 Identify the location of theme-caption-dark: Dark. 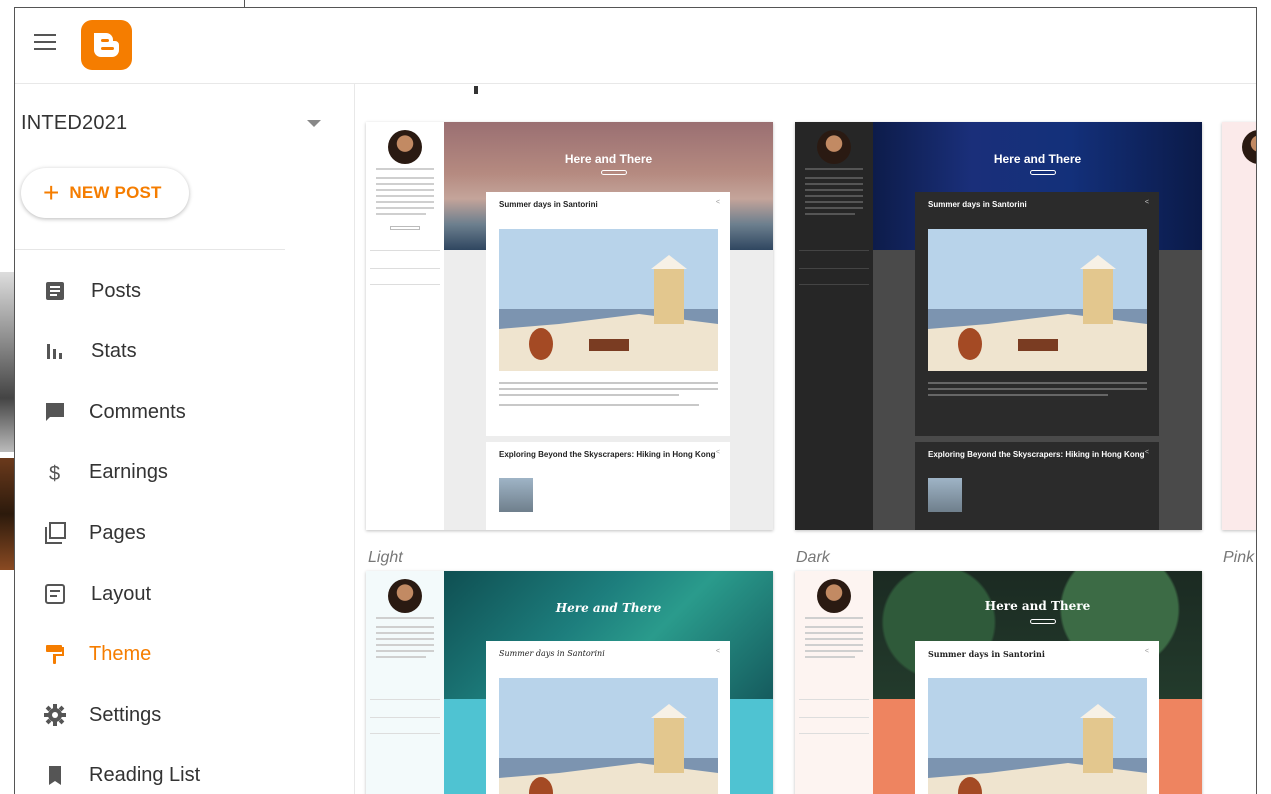
(813, 557).